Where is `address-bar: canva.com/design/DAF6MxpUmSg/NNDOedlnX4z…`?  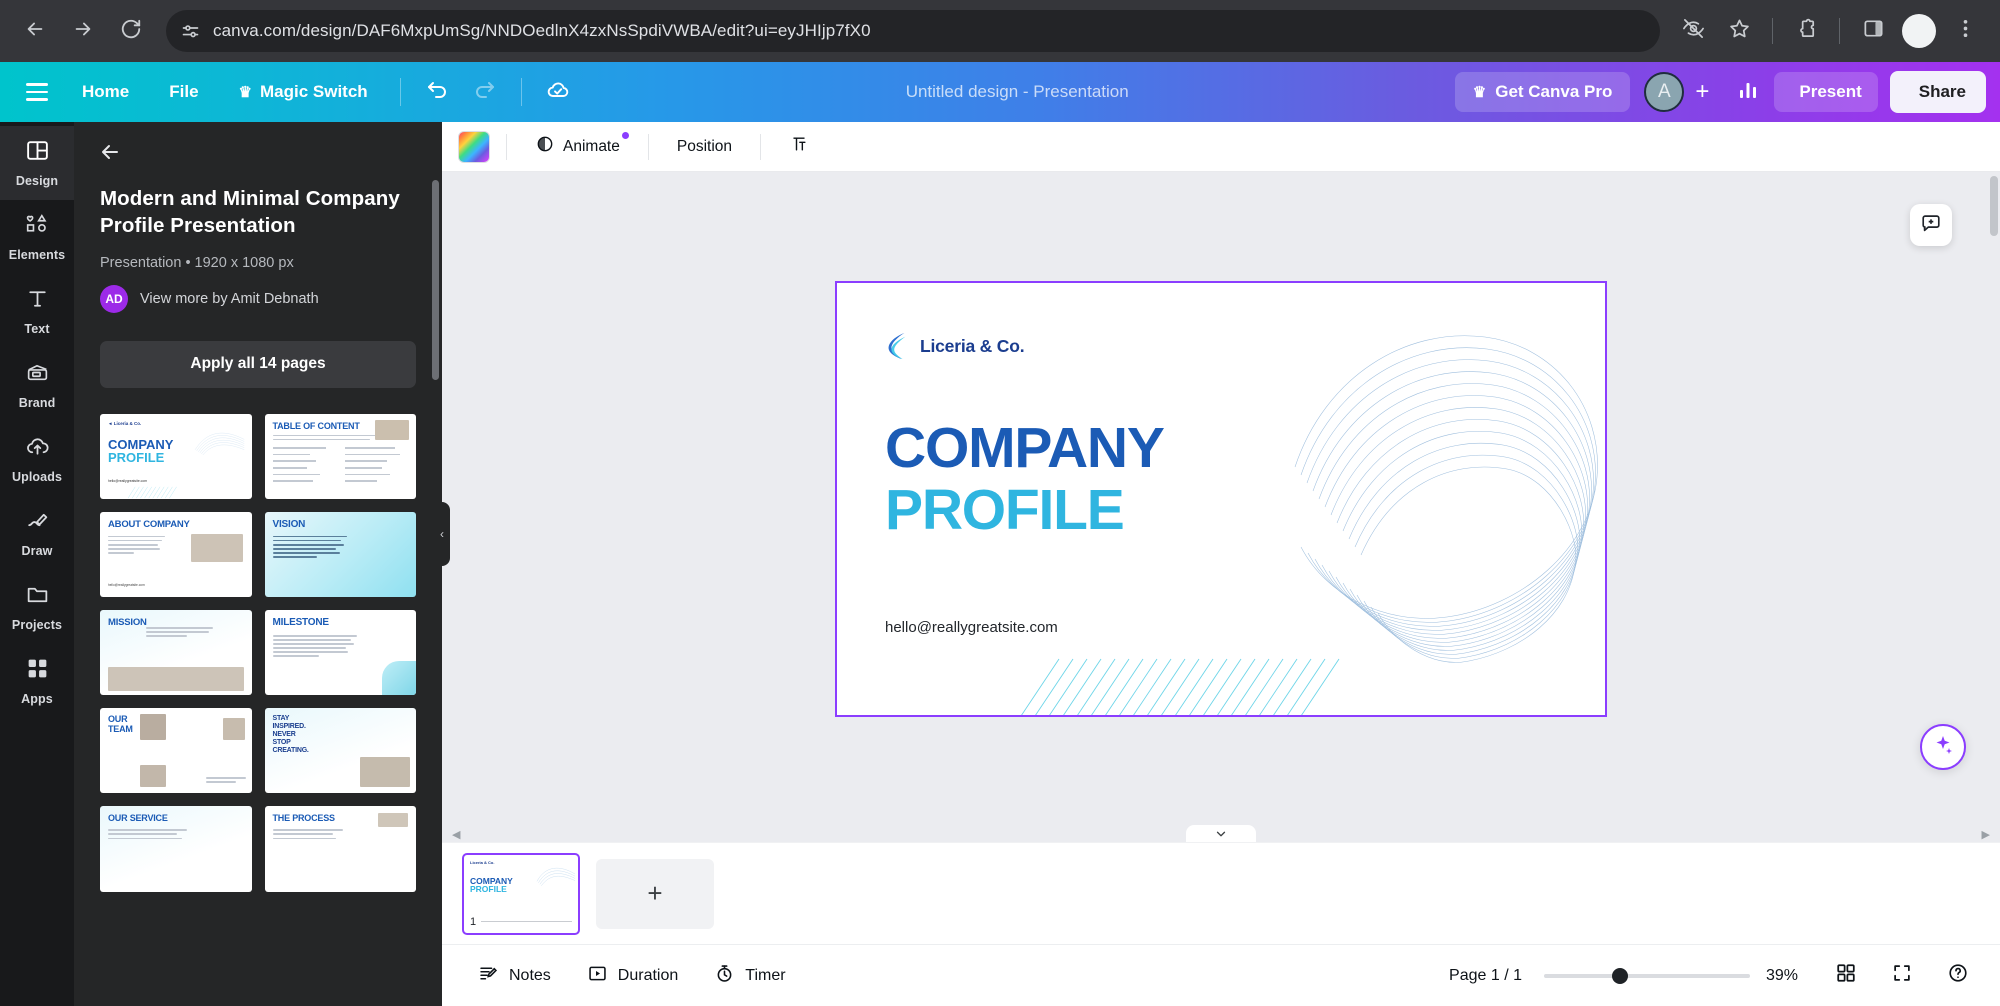
address-bar: canva.com/design/DAF6MxpUmSg/NNDOedlnX4z… is located at coordinates (913, 31).